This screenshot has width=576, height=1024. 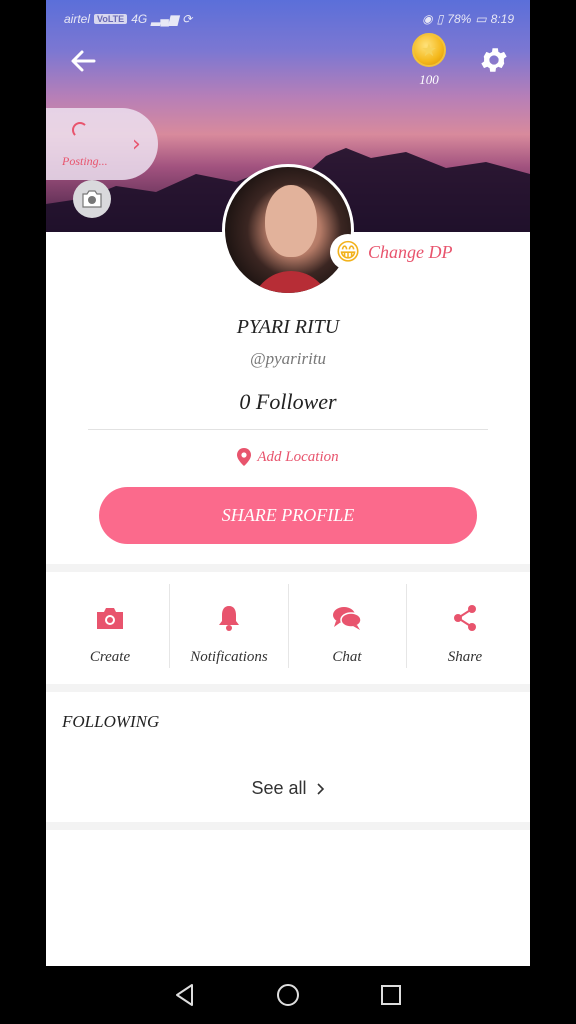 What do you see at coordinates (77, 19) in the screenshot?
I see `carrier-label: airtel` at bounding box center [77, 19].